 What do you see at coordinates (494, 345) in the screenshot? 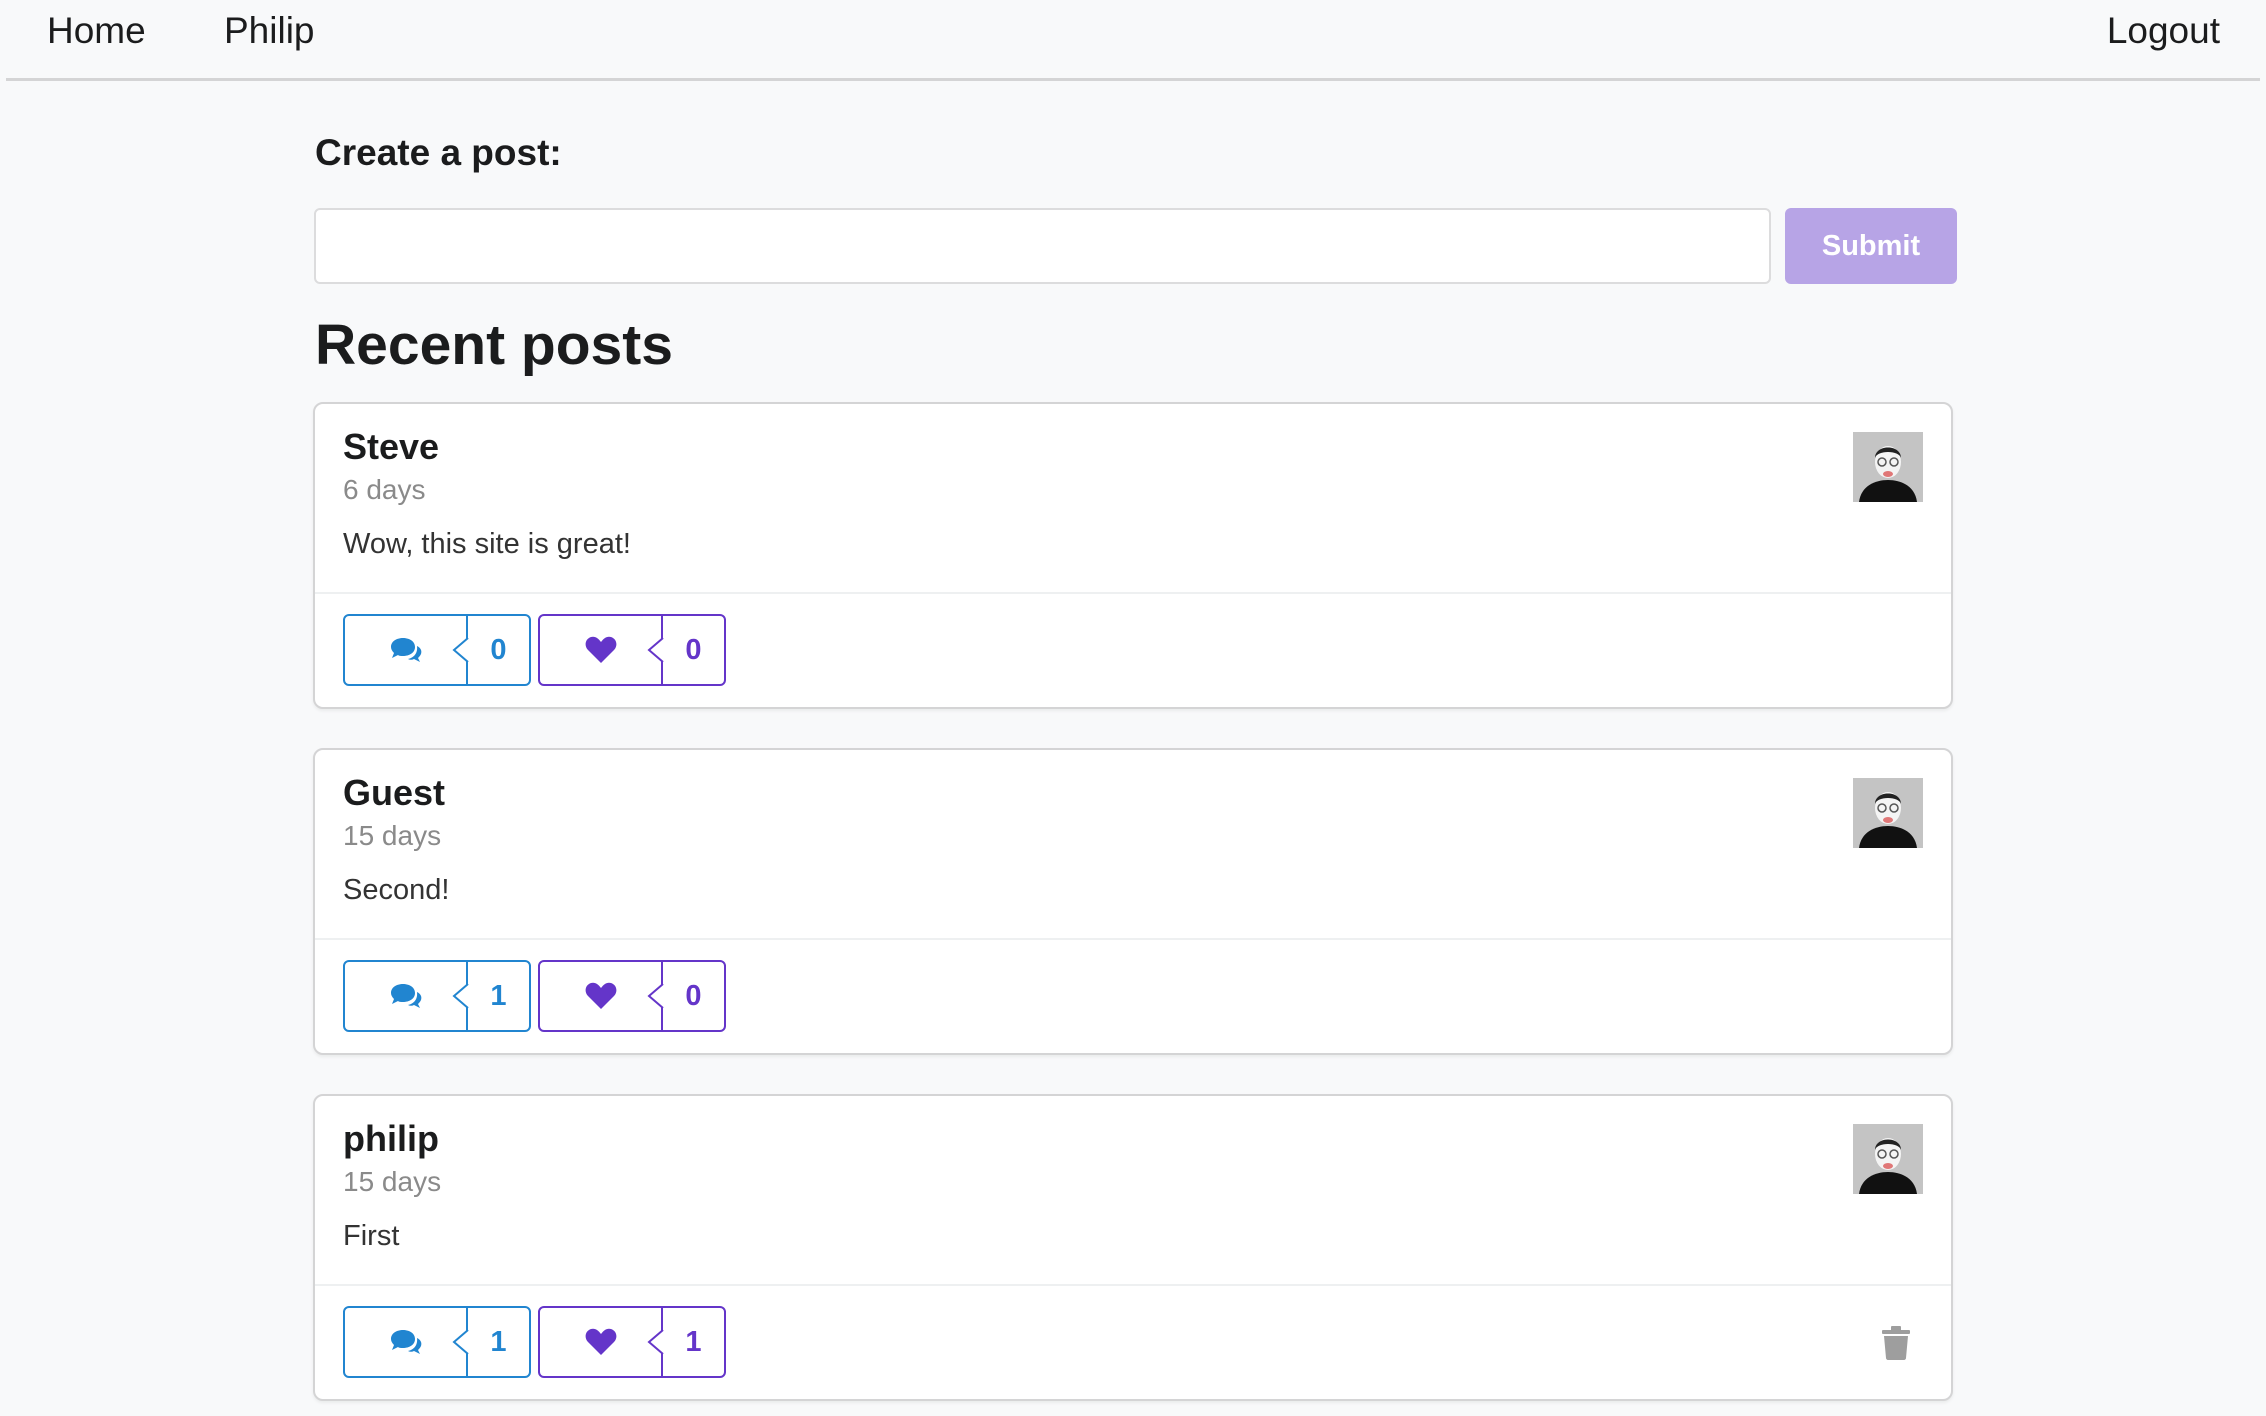
I see `recent-posts-heading: Recent posts` at bounding box center [494, 345].